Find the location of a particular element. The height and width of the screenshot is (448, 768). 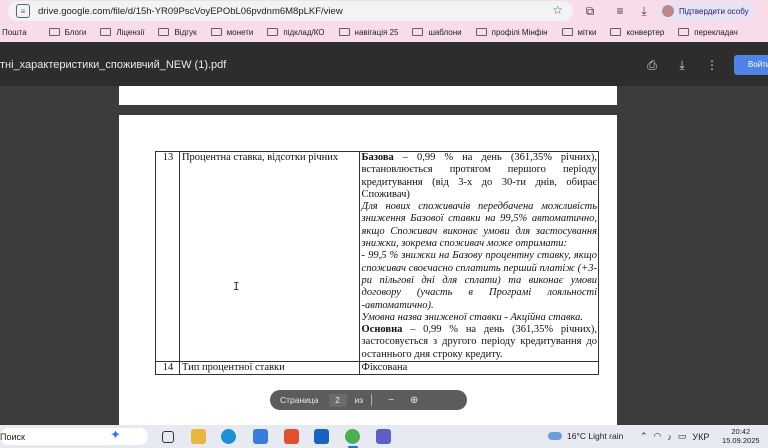

outlook-icon is located at coordinates (321, 436).